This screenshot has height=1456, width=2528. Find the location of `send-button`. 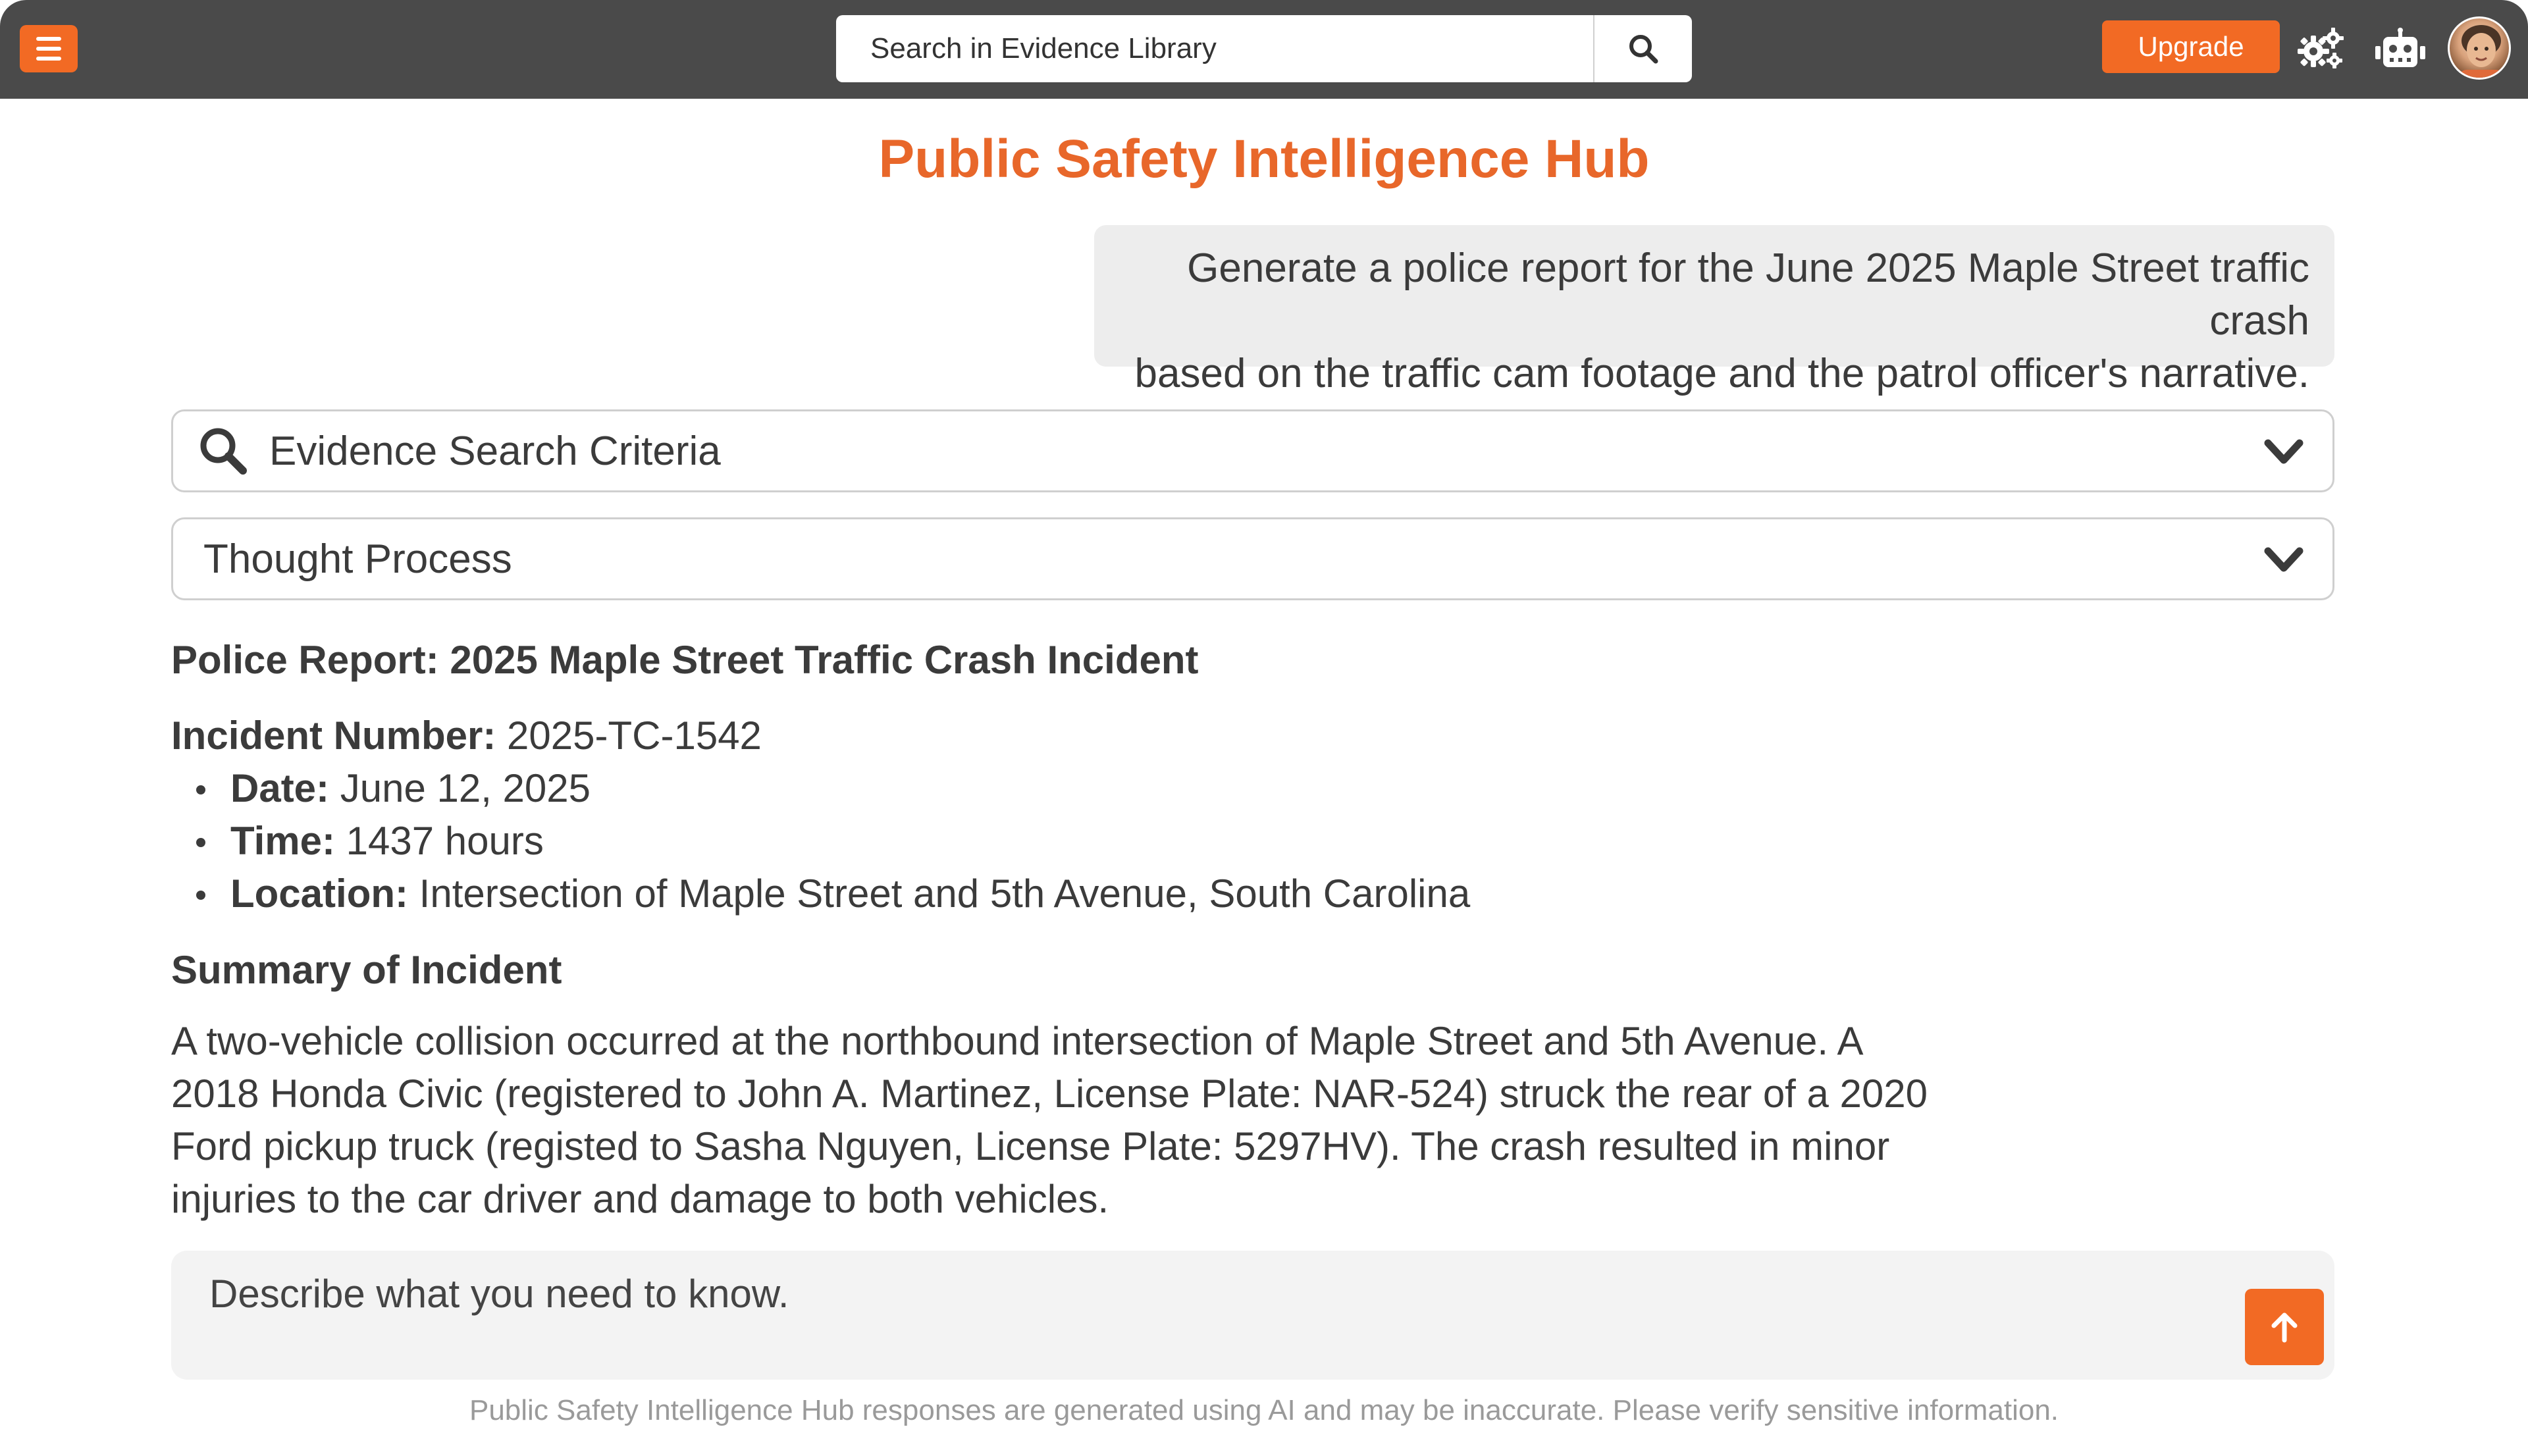

send-button is located at coordinates (2284, 1327).